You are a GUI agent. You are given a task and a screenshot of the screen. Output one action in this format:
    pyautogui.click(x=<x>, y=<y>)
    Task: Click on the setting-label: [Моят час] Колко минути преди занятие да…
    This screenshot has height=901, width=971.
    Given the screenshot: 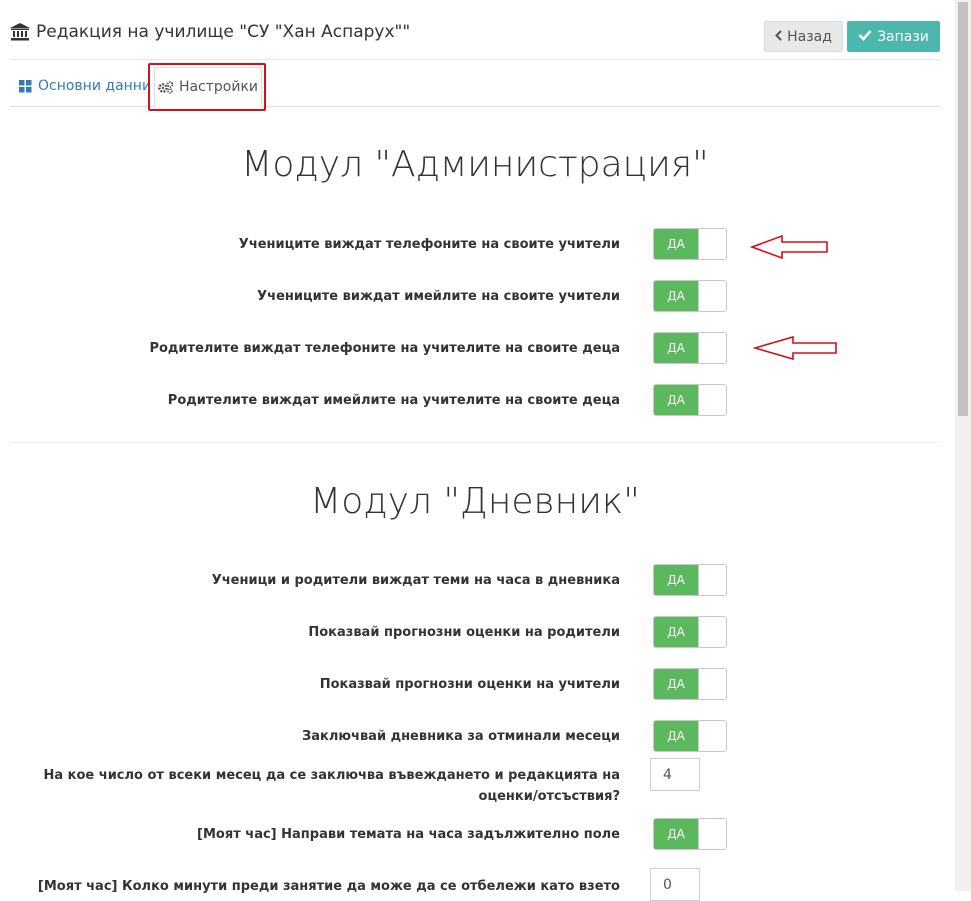 What is the action you would take?
    pyautogui.click(x=328, y=886)
    